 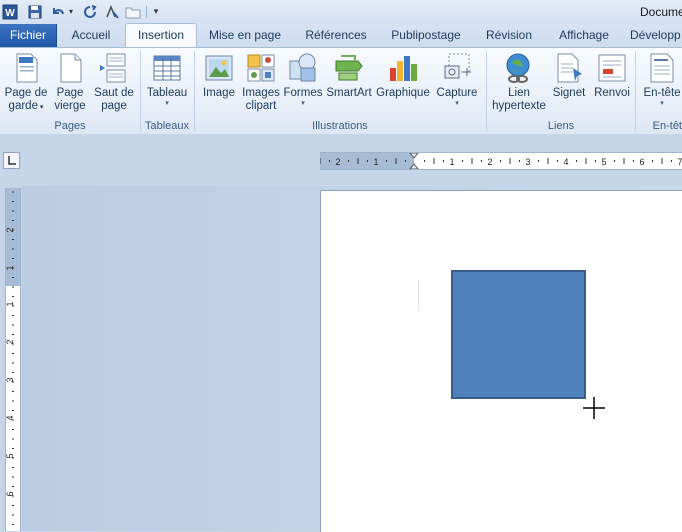 What do you see at coordinates (656, 35) in the screenshot?
I see `tab-developpeur: Développ` at bounding box center [656, 35].